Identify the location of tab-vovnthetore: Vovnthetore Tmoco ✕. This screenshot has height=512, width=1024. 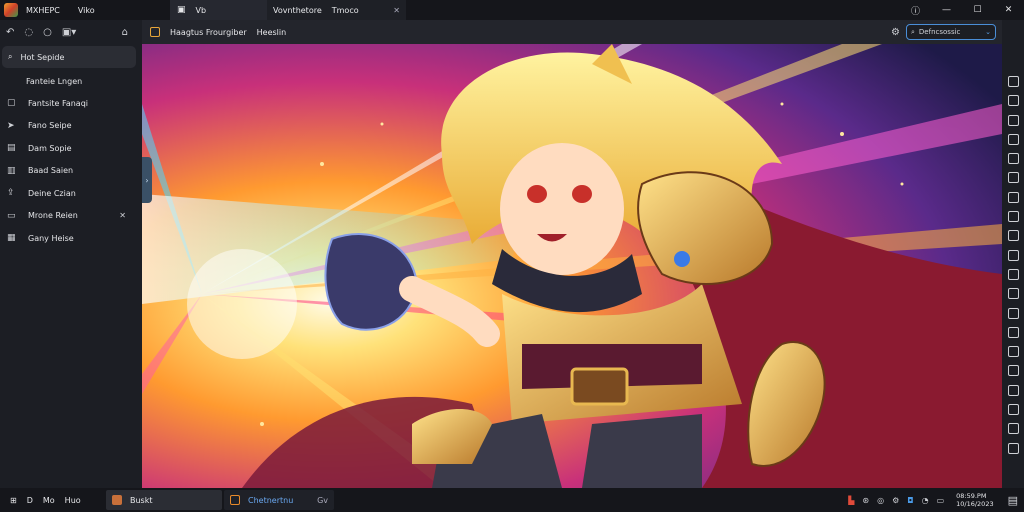
(336, 10).